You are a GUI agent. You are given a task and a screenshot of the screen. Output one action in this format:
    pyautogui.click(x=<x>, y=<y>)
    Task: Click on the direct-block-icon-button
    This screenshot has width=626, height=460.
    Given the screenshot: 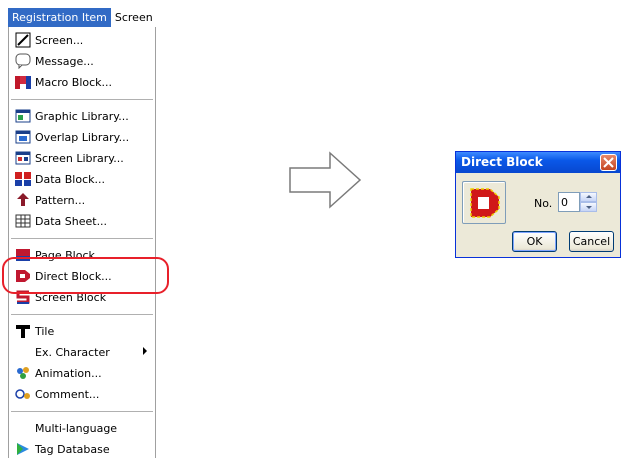 What is the action you would take?
    pyautogui.click(x=484, y=202)
    